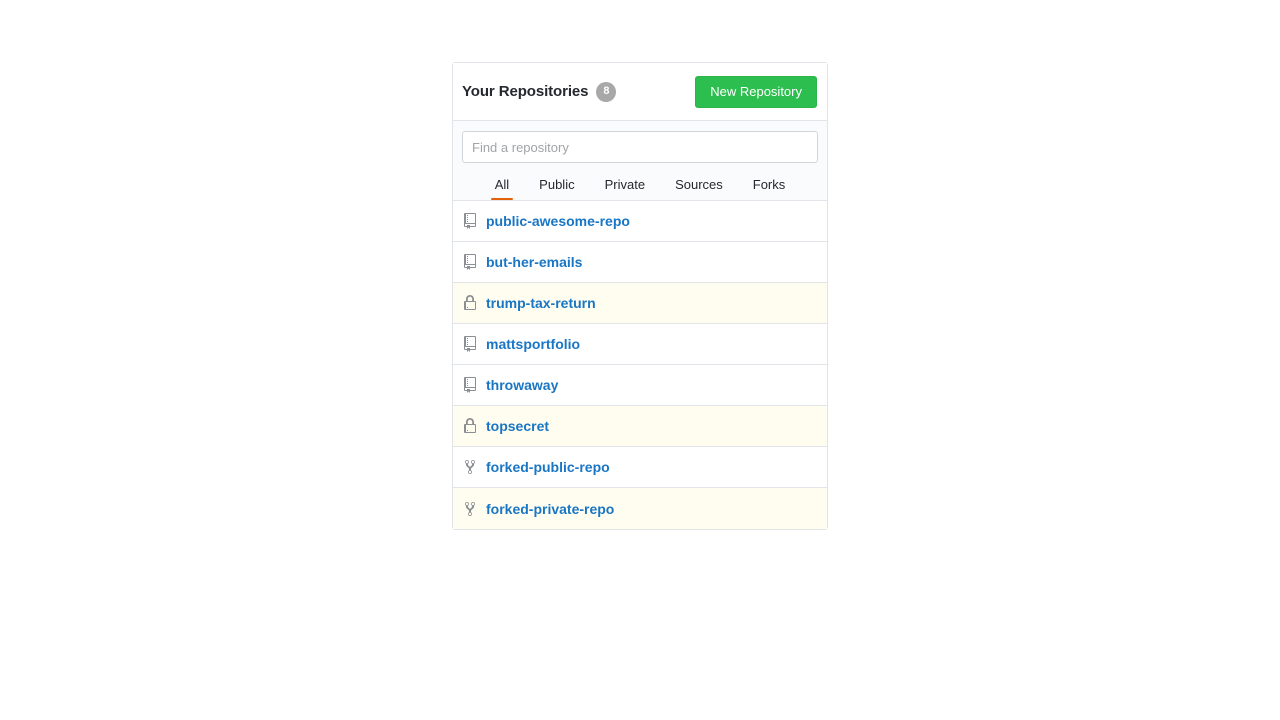  Describe the element at coordinates (640, 303) in the screenshot. I see `table-row: trump-tax-return` at that location.